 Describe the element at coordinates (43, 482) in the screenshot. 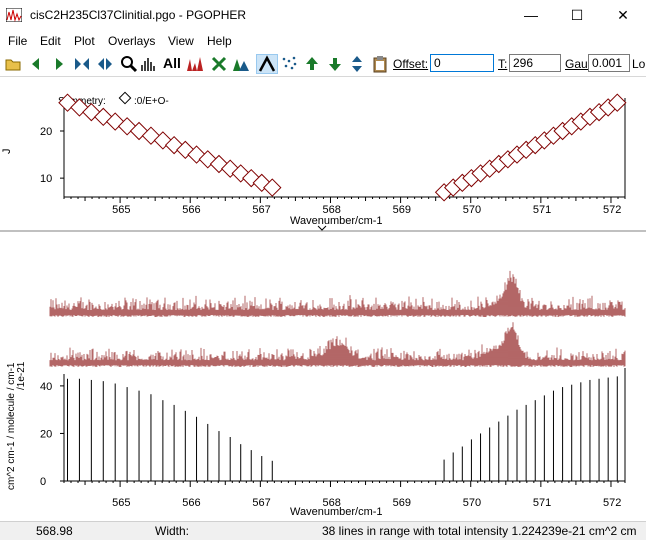

I see `bottom-y-tick-label: 0` at that location.